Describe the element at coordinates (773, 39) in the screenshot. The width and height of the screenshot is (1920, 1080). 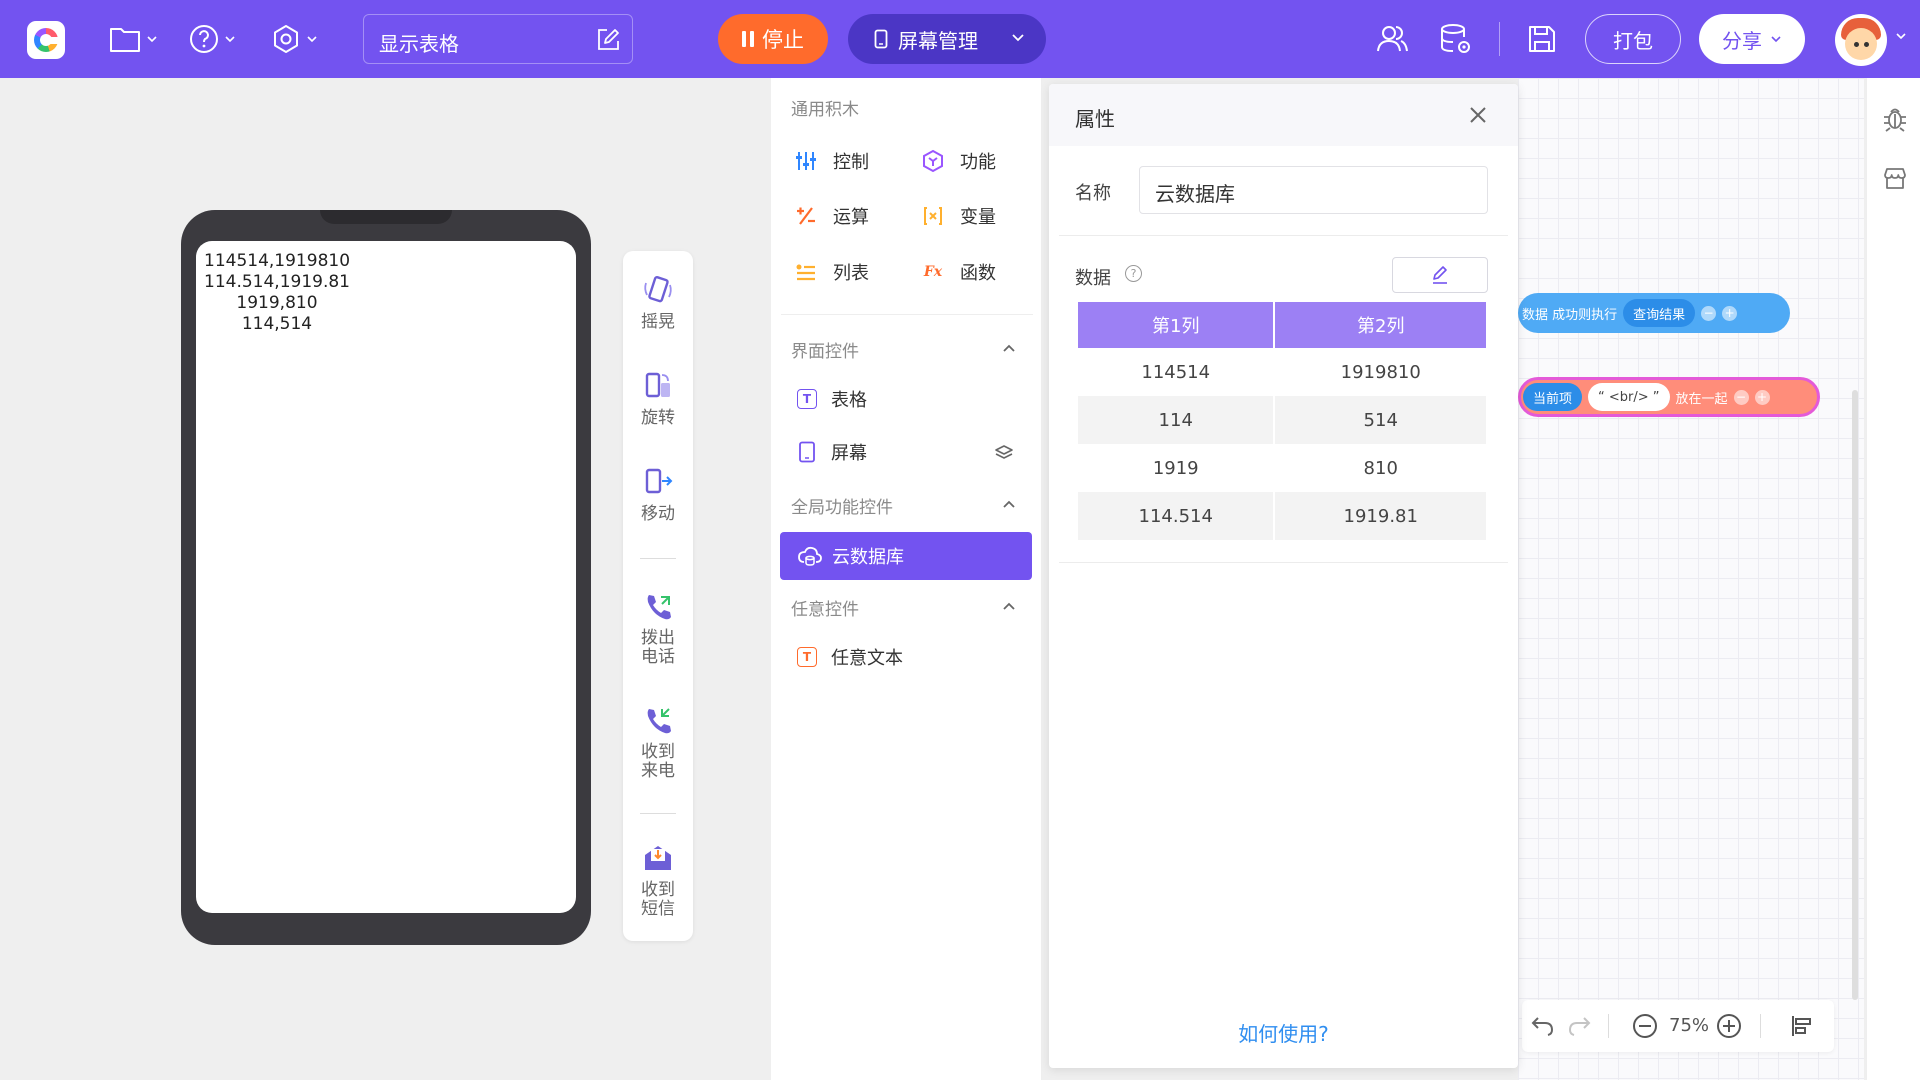
I see `stop-button: 停止` at that location.